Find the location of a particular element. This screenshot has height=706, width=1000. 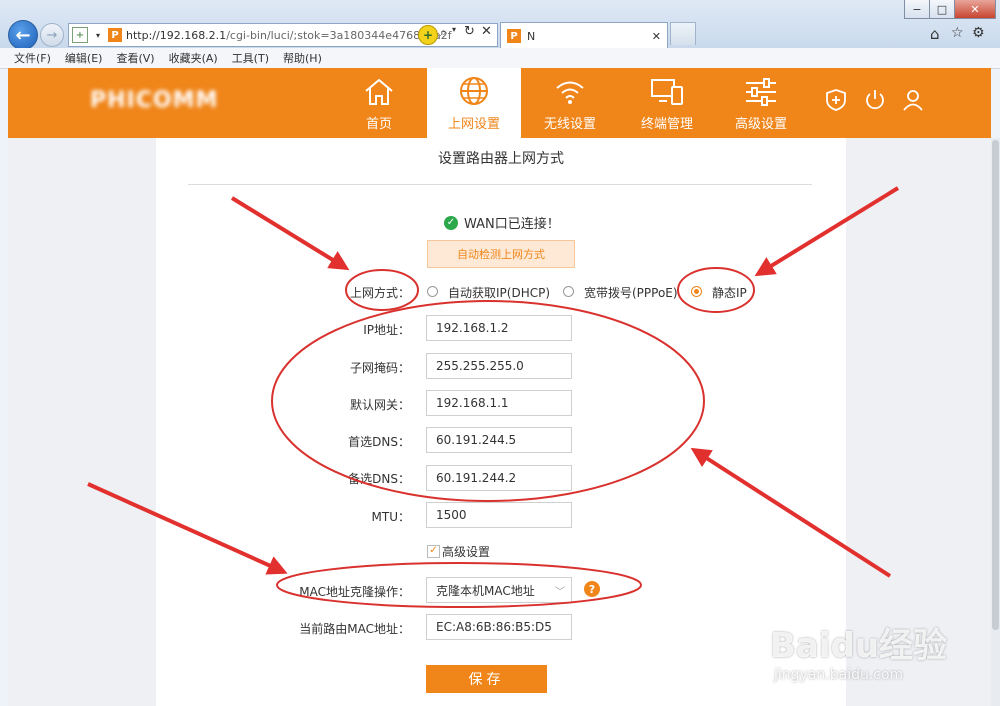

radio-dhcp is located at coordinates (432, 291).